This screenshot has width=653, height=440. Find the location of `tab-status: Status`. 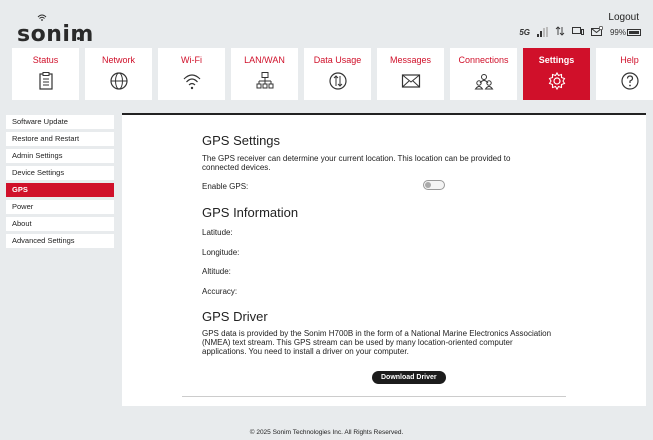

tab-status: Status is located at coordinates (45, 74).